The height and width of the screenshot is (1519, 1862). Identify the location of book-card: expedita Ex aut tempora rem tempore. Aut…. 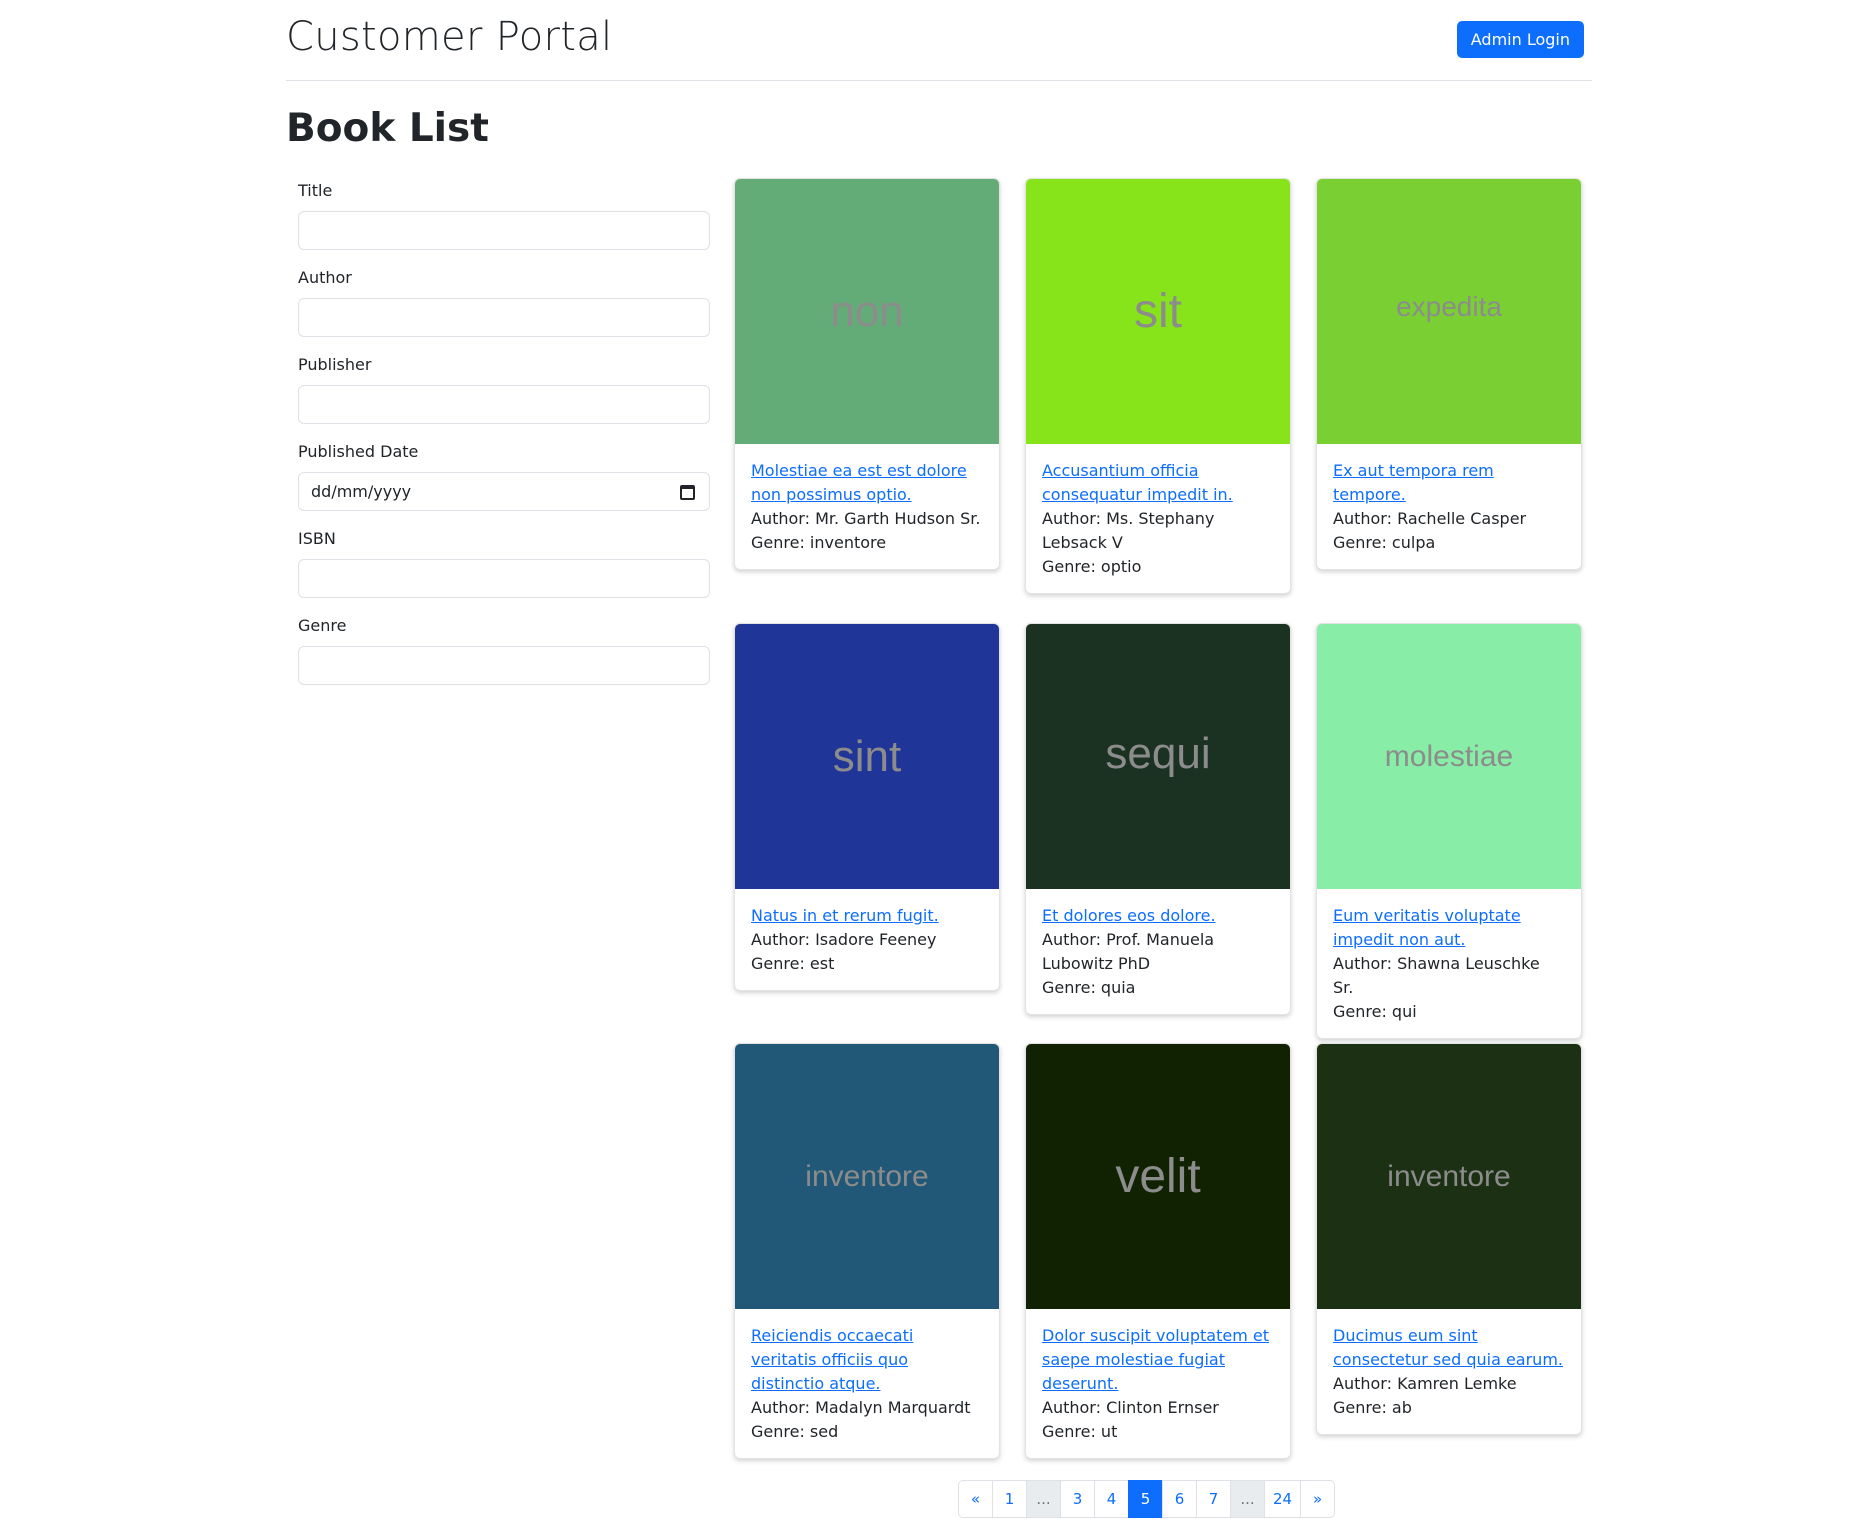
(1449, 374).